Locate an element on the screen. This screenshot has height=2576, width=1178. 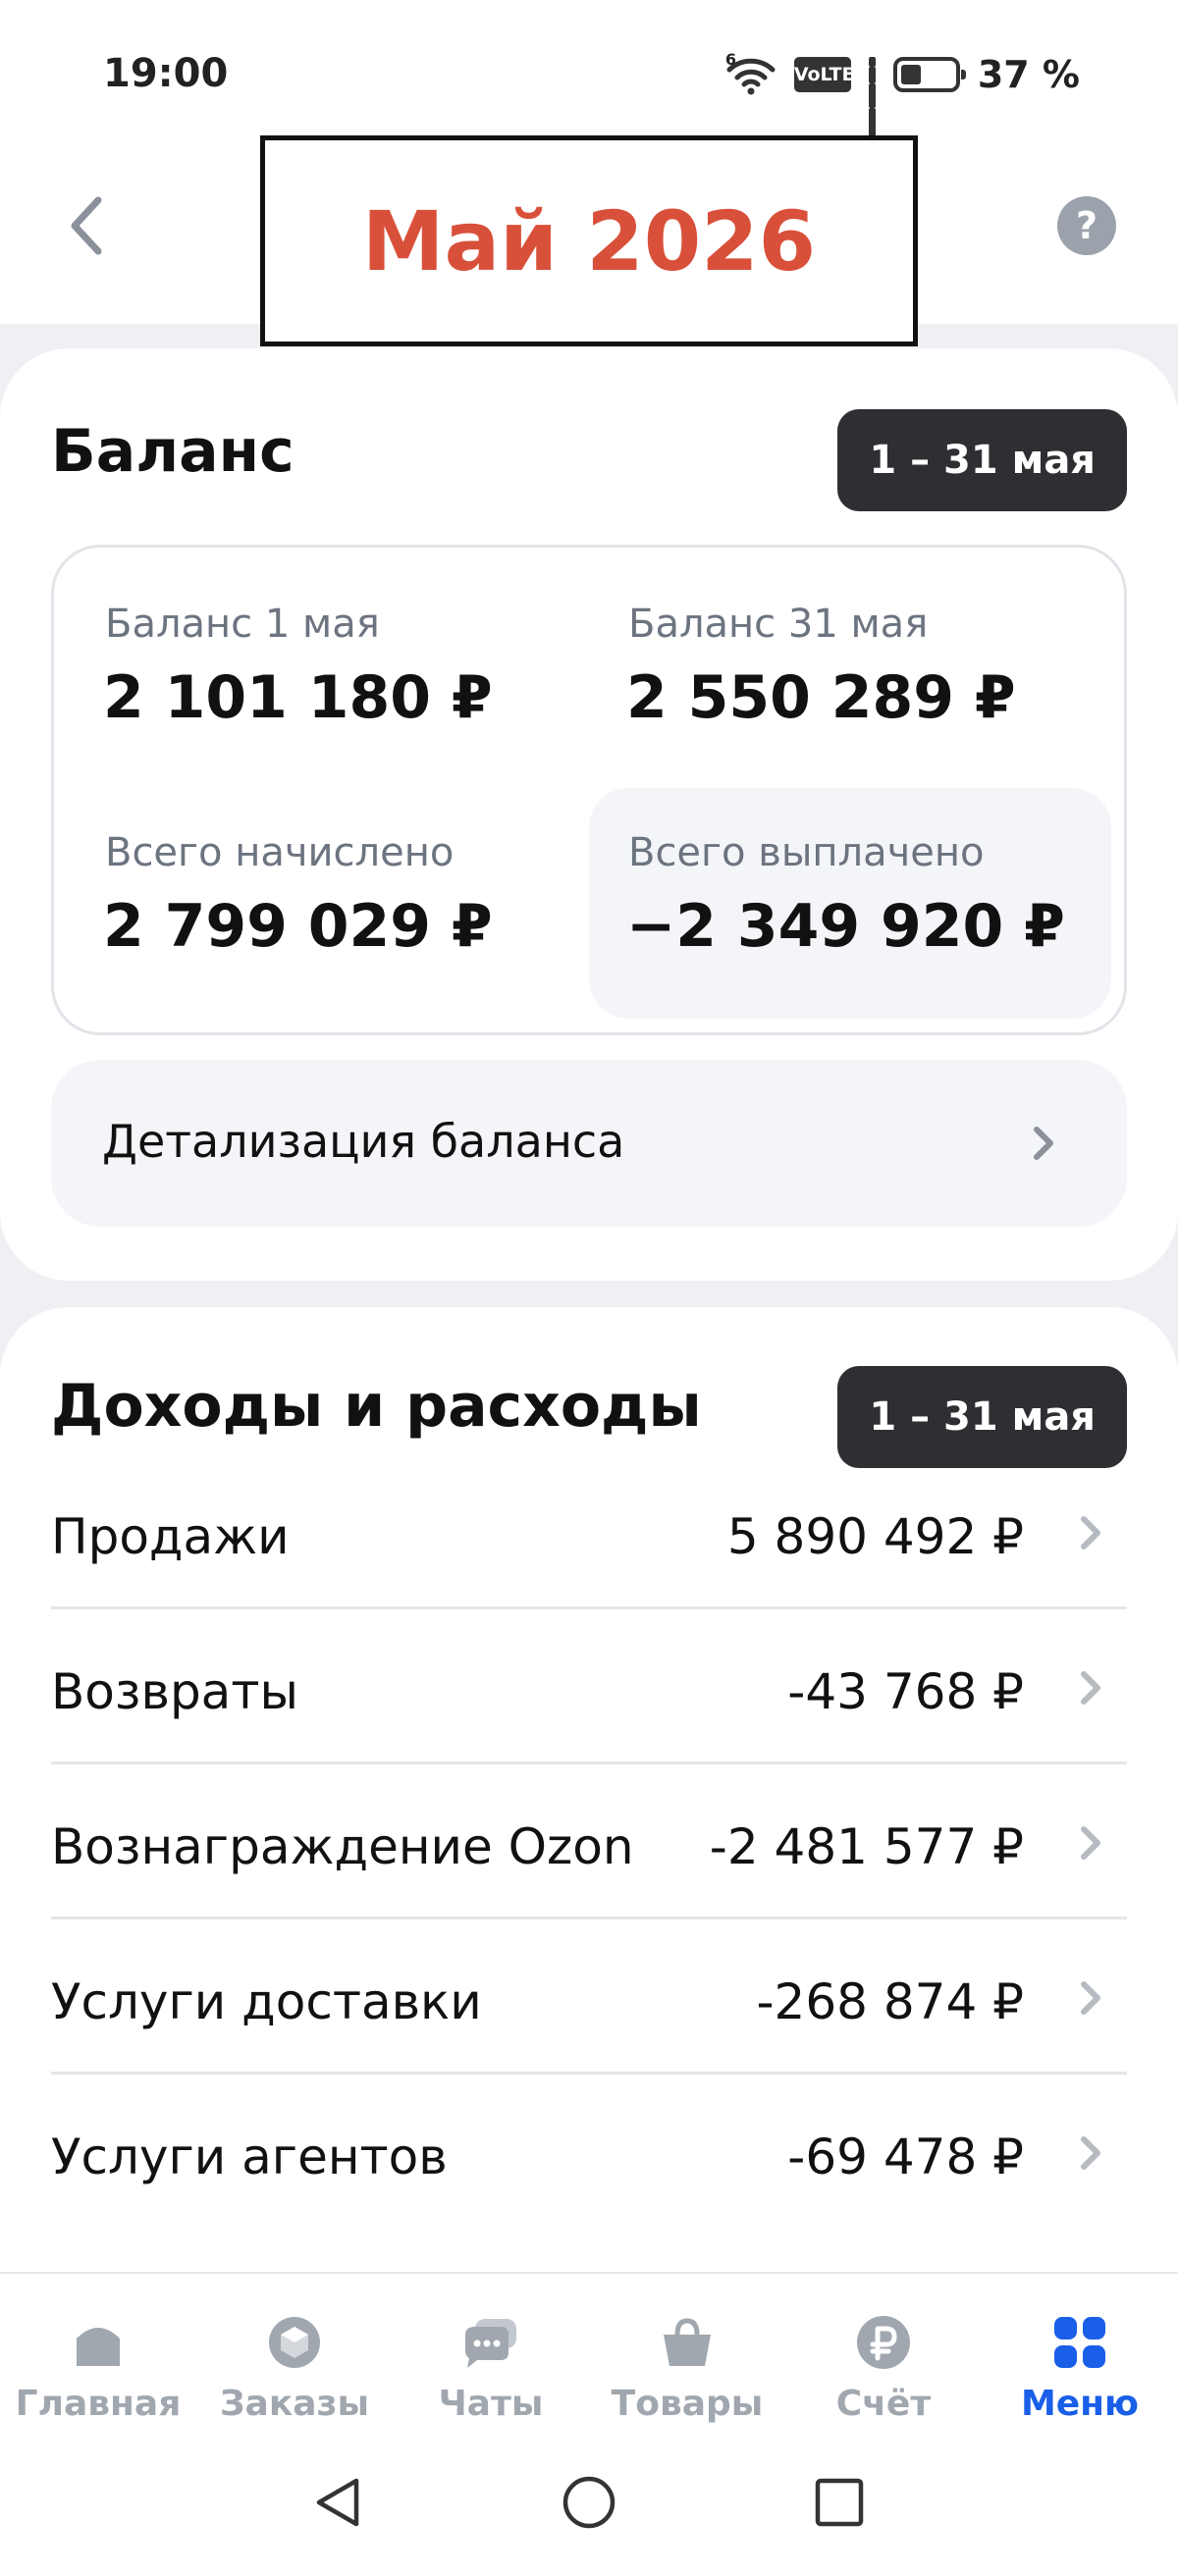
ruble-icon is located at coordinates (884, 2342).